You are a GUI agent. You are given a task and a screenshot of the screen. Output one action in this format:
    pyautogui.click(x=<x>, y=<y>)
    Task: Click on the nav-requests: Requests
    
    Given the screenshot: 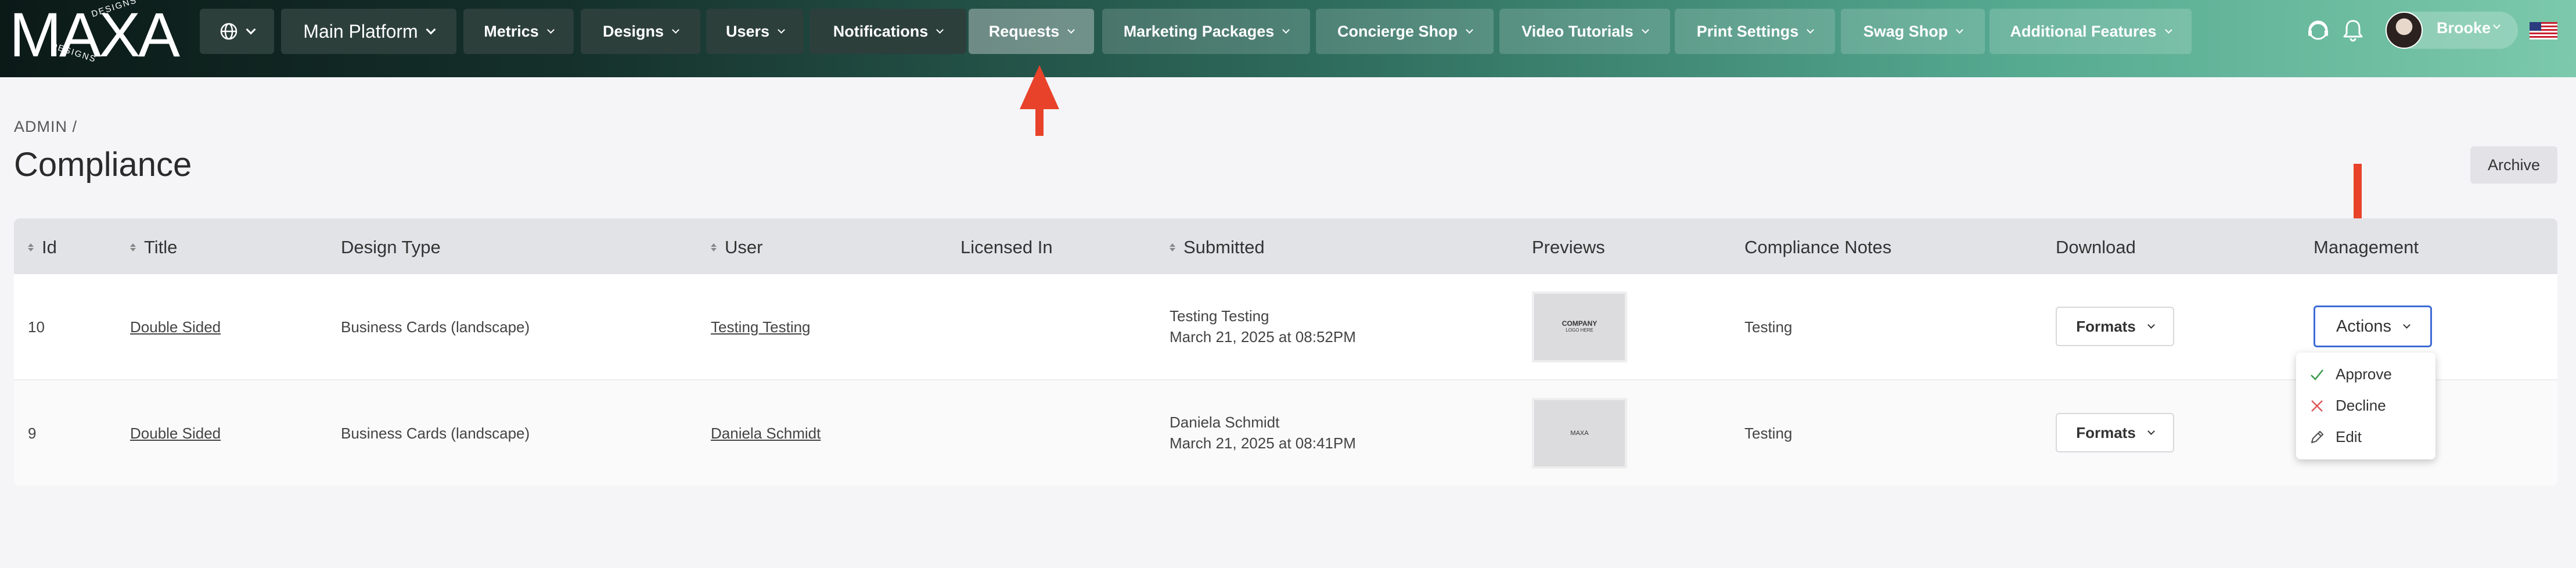 What is the action you would take?
    pyautogui.click(x=1031, y=32)
    